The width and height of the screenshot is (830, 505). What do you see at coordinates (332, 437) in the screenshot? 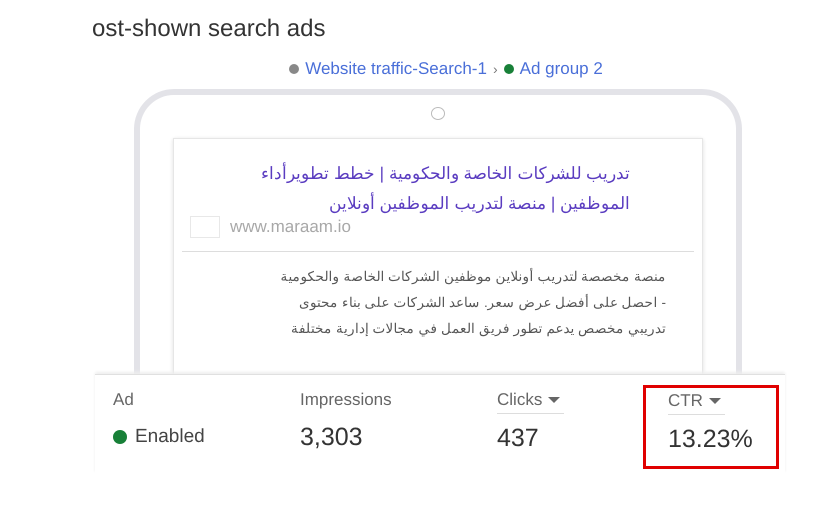
I see `metric-value: 3,303` at bounding box center [332, 437].